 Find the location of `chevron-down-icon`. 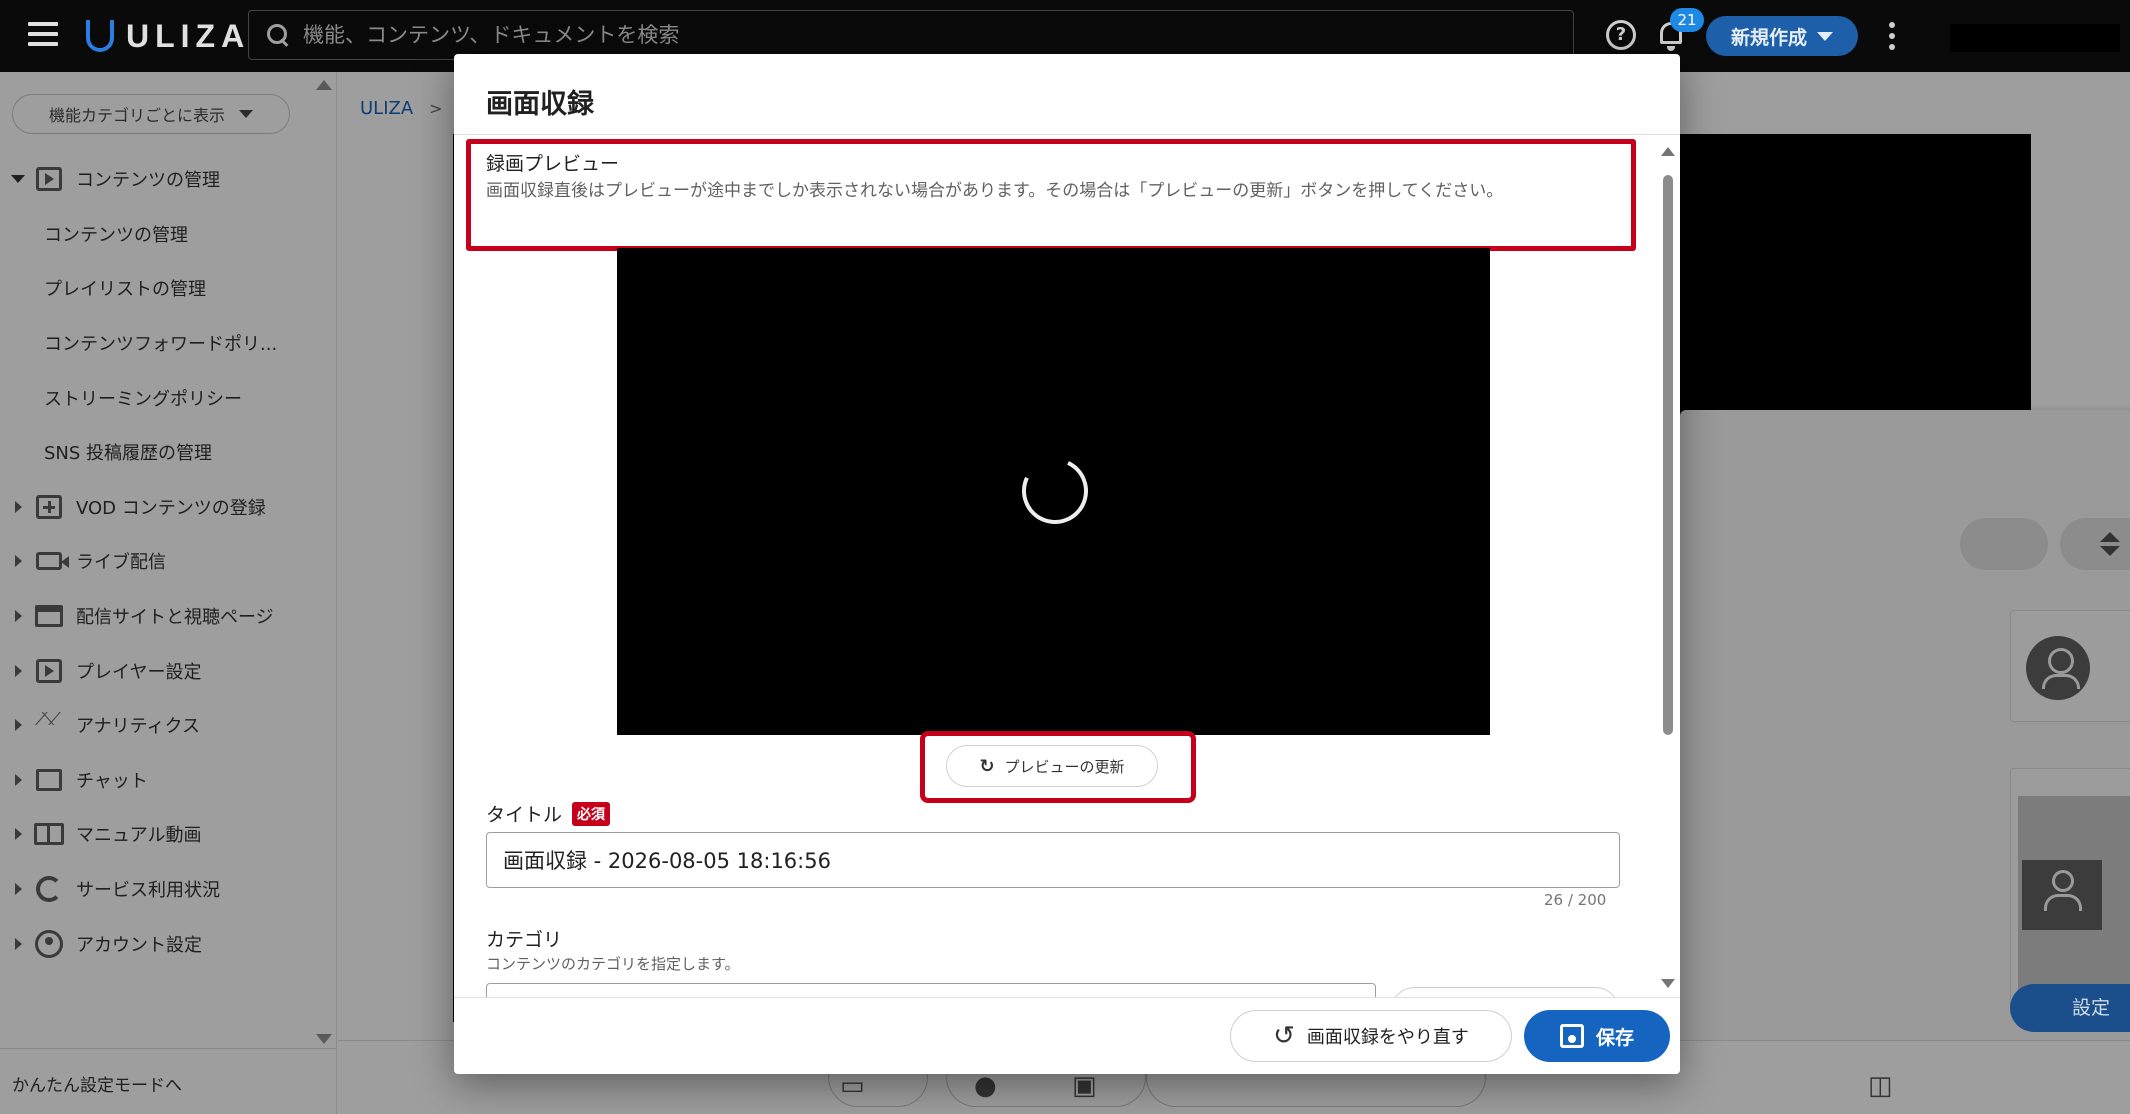

chevron-down-icon is located at coordinates (246, 114).